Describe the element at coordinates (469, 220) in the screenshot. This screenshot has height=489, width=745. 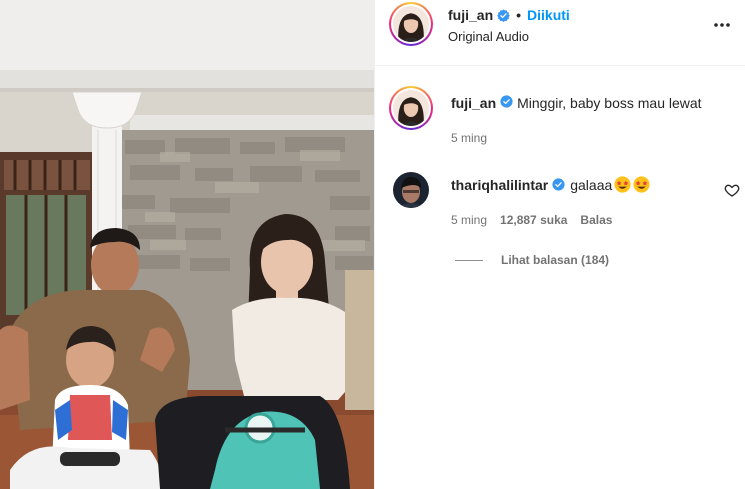
I see `comment-timestamp: 5 ming` at that location.